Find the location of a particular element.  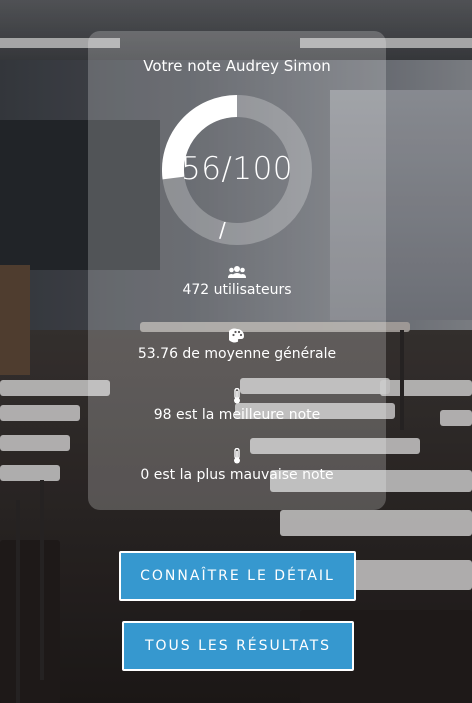

all-results-button: TOUS LES RÉSULTATS is located at coordinates (238, 646).